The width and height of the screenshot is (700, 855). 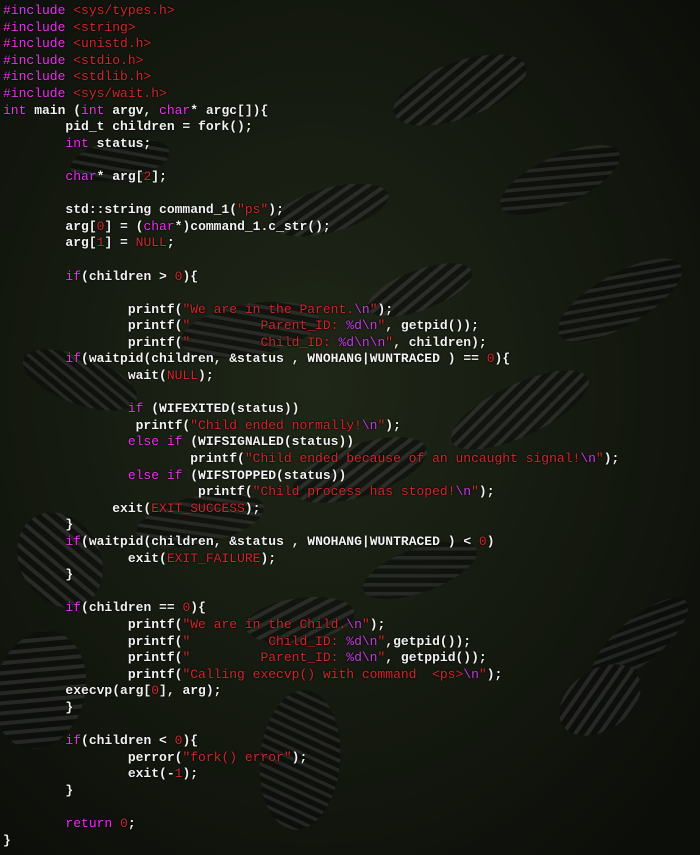 I want to click on code-token: *)command_1.c_str();, so click(x=252, y=226).